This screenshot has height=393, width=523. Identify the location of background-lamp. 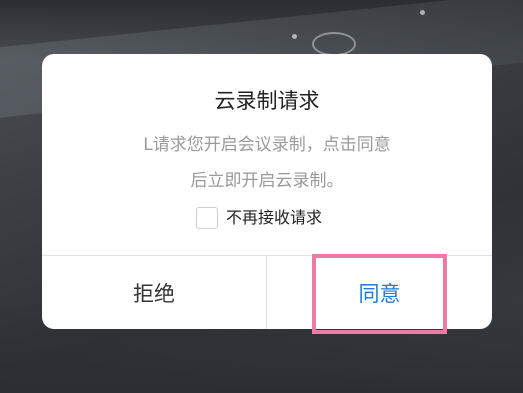
(334, 44).